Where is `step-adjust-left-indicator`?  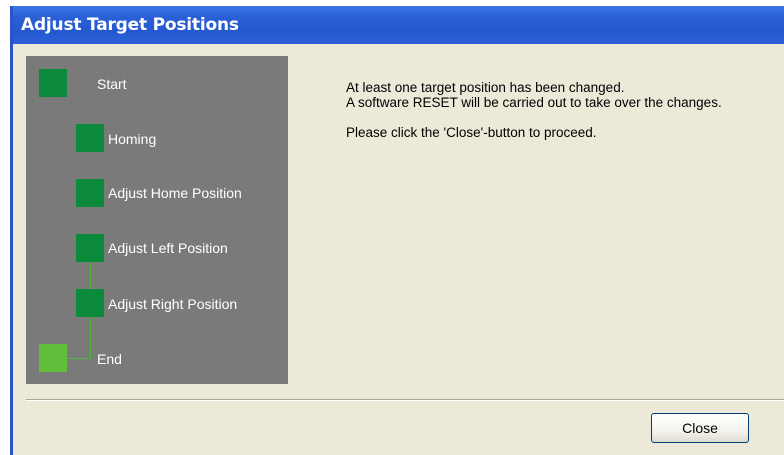 step-adjust-left-indicator is located at coordinates (90, 248).